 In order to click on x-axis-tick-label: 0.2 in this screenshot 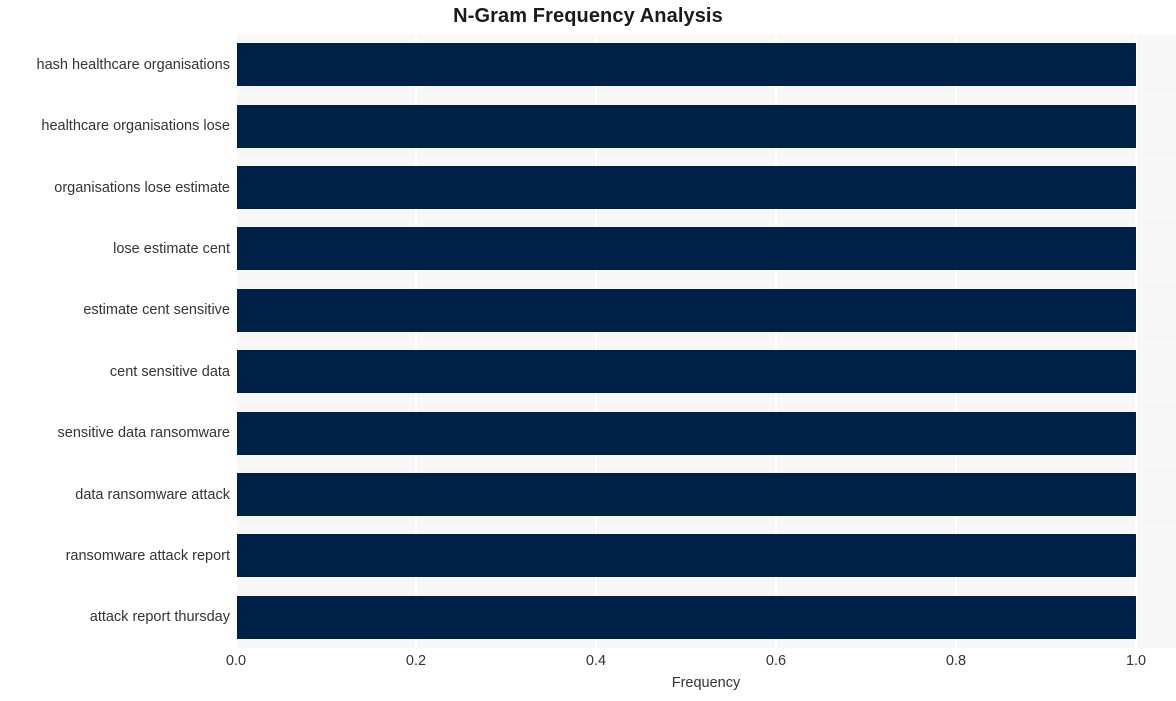, I will do `click(416, 661)`.